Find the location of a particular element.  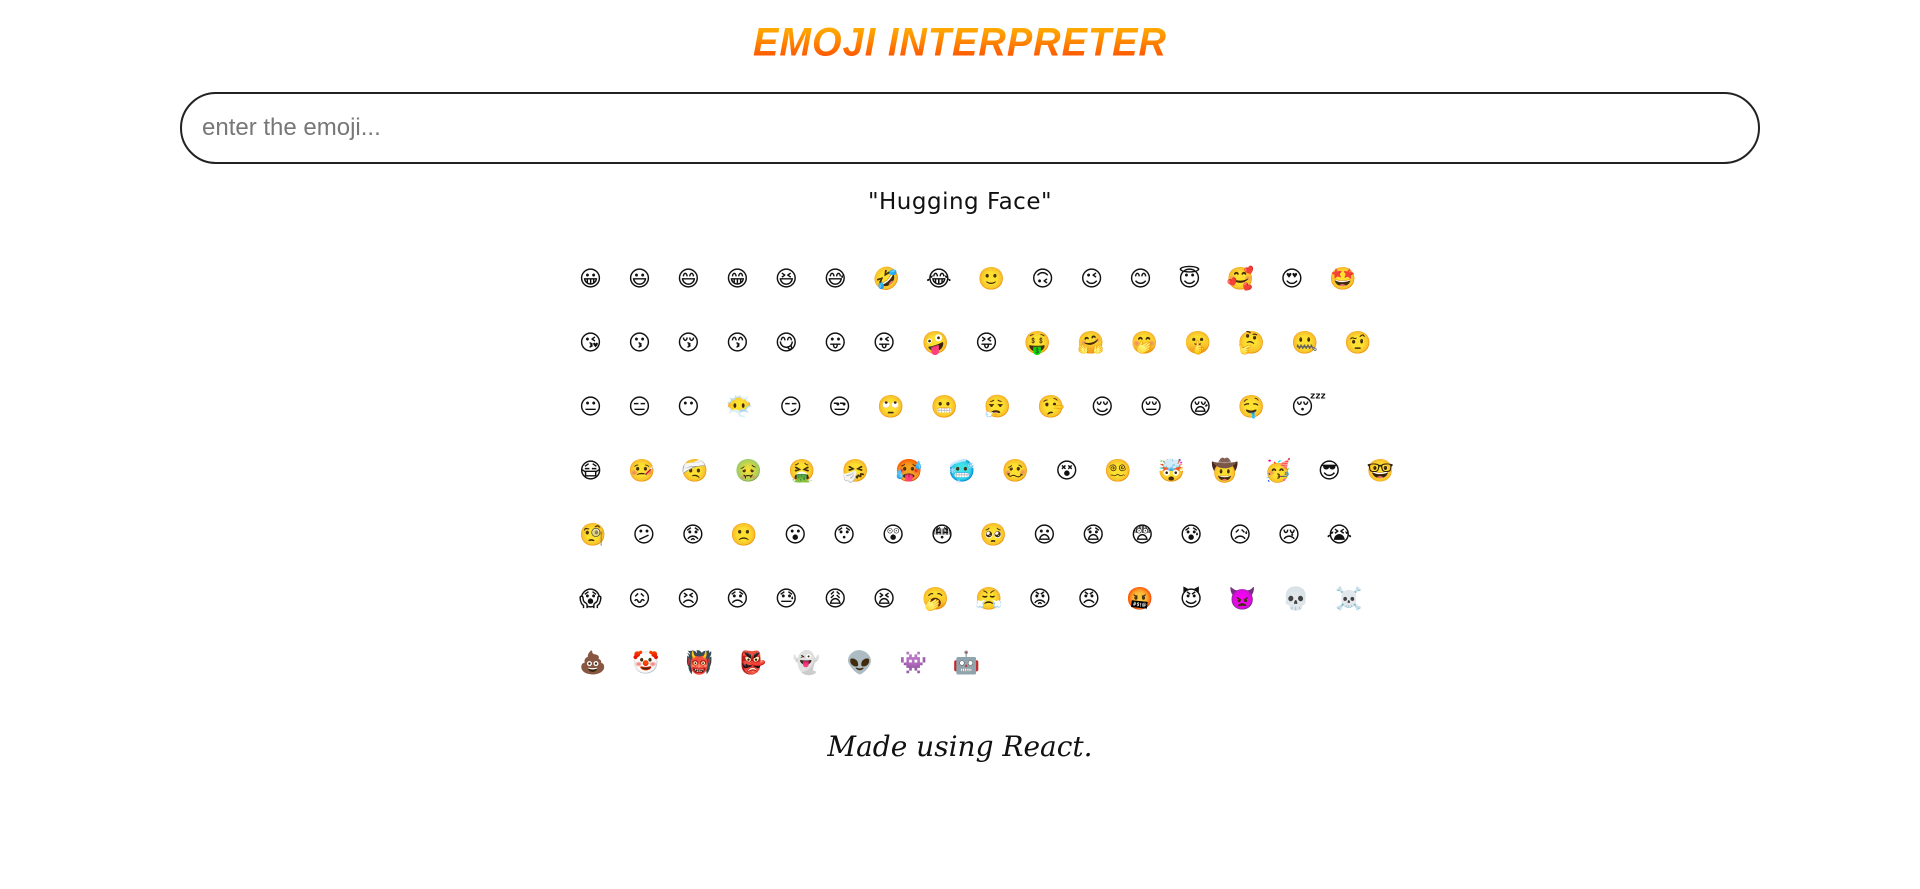

emoji-item: 😠 is located at coordinates (1088, 600).